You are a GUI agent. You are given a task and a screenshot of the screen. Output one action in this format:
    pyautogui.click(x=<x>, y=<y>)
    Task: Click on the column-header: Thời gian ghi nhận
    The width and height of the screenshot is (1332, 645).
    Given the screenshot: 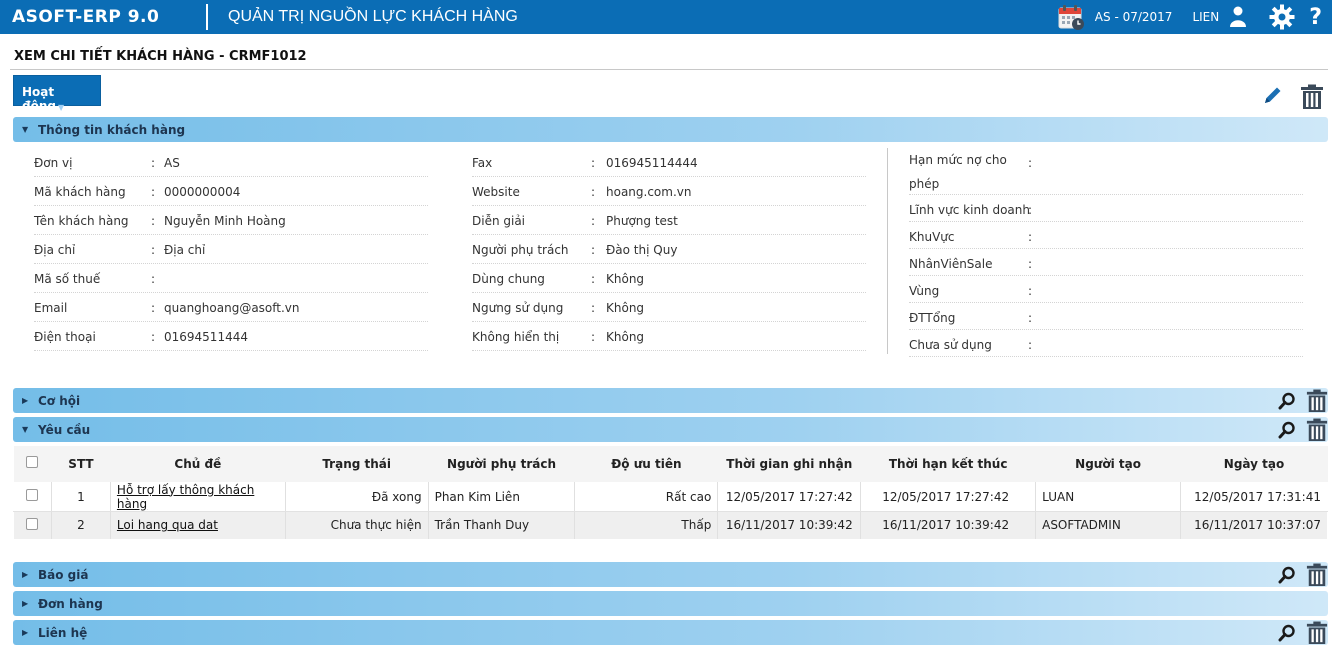 What is the action you would take?
    pyautogui.click(x=789, y=464)
    